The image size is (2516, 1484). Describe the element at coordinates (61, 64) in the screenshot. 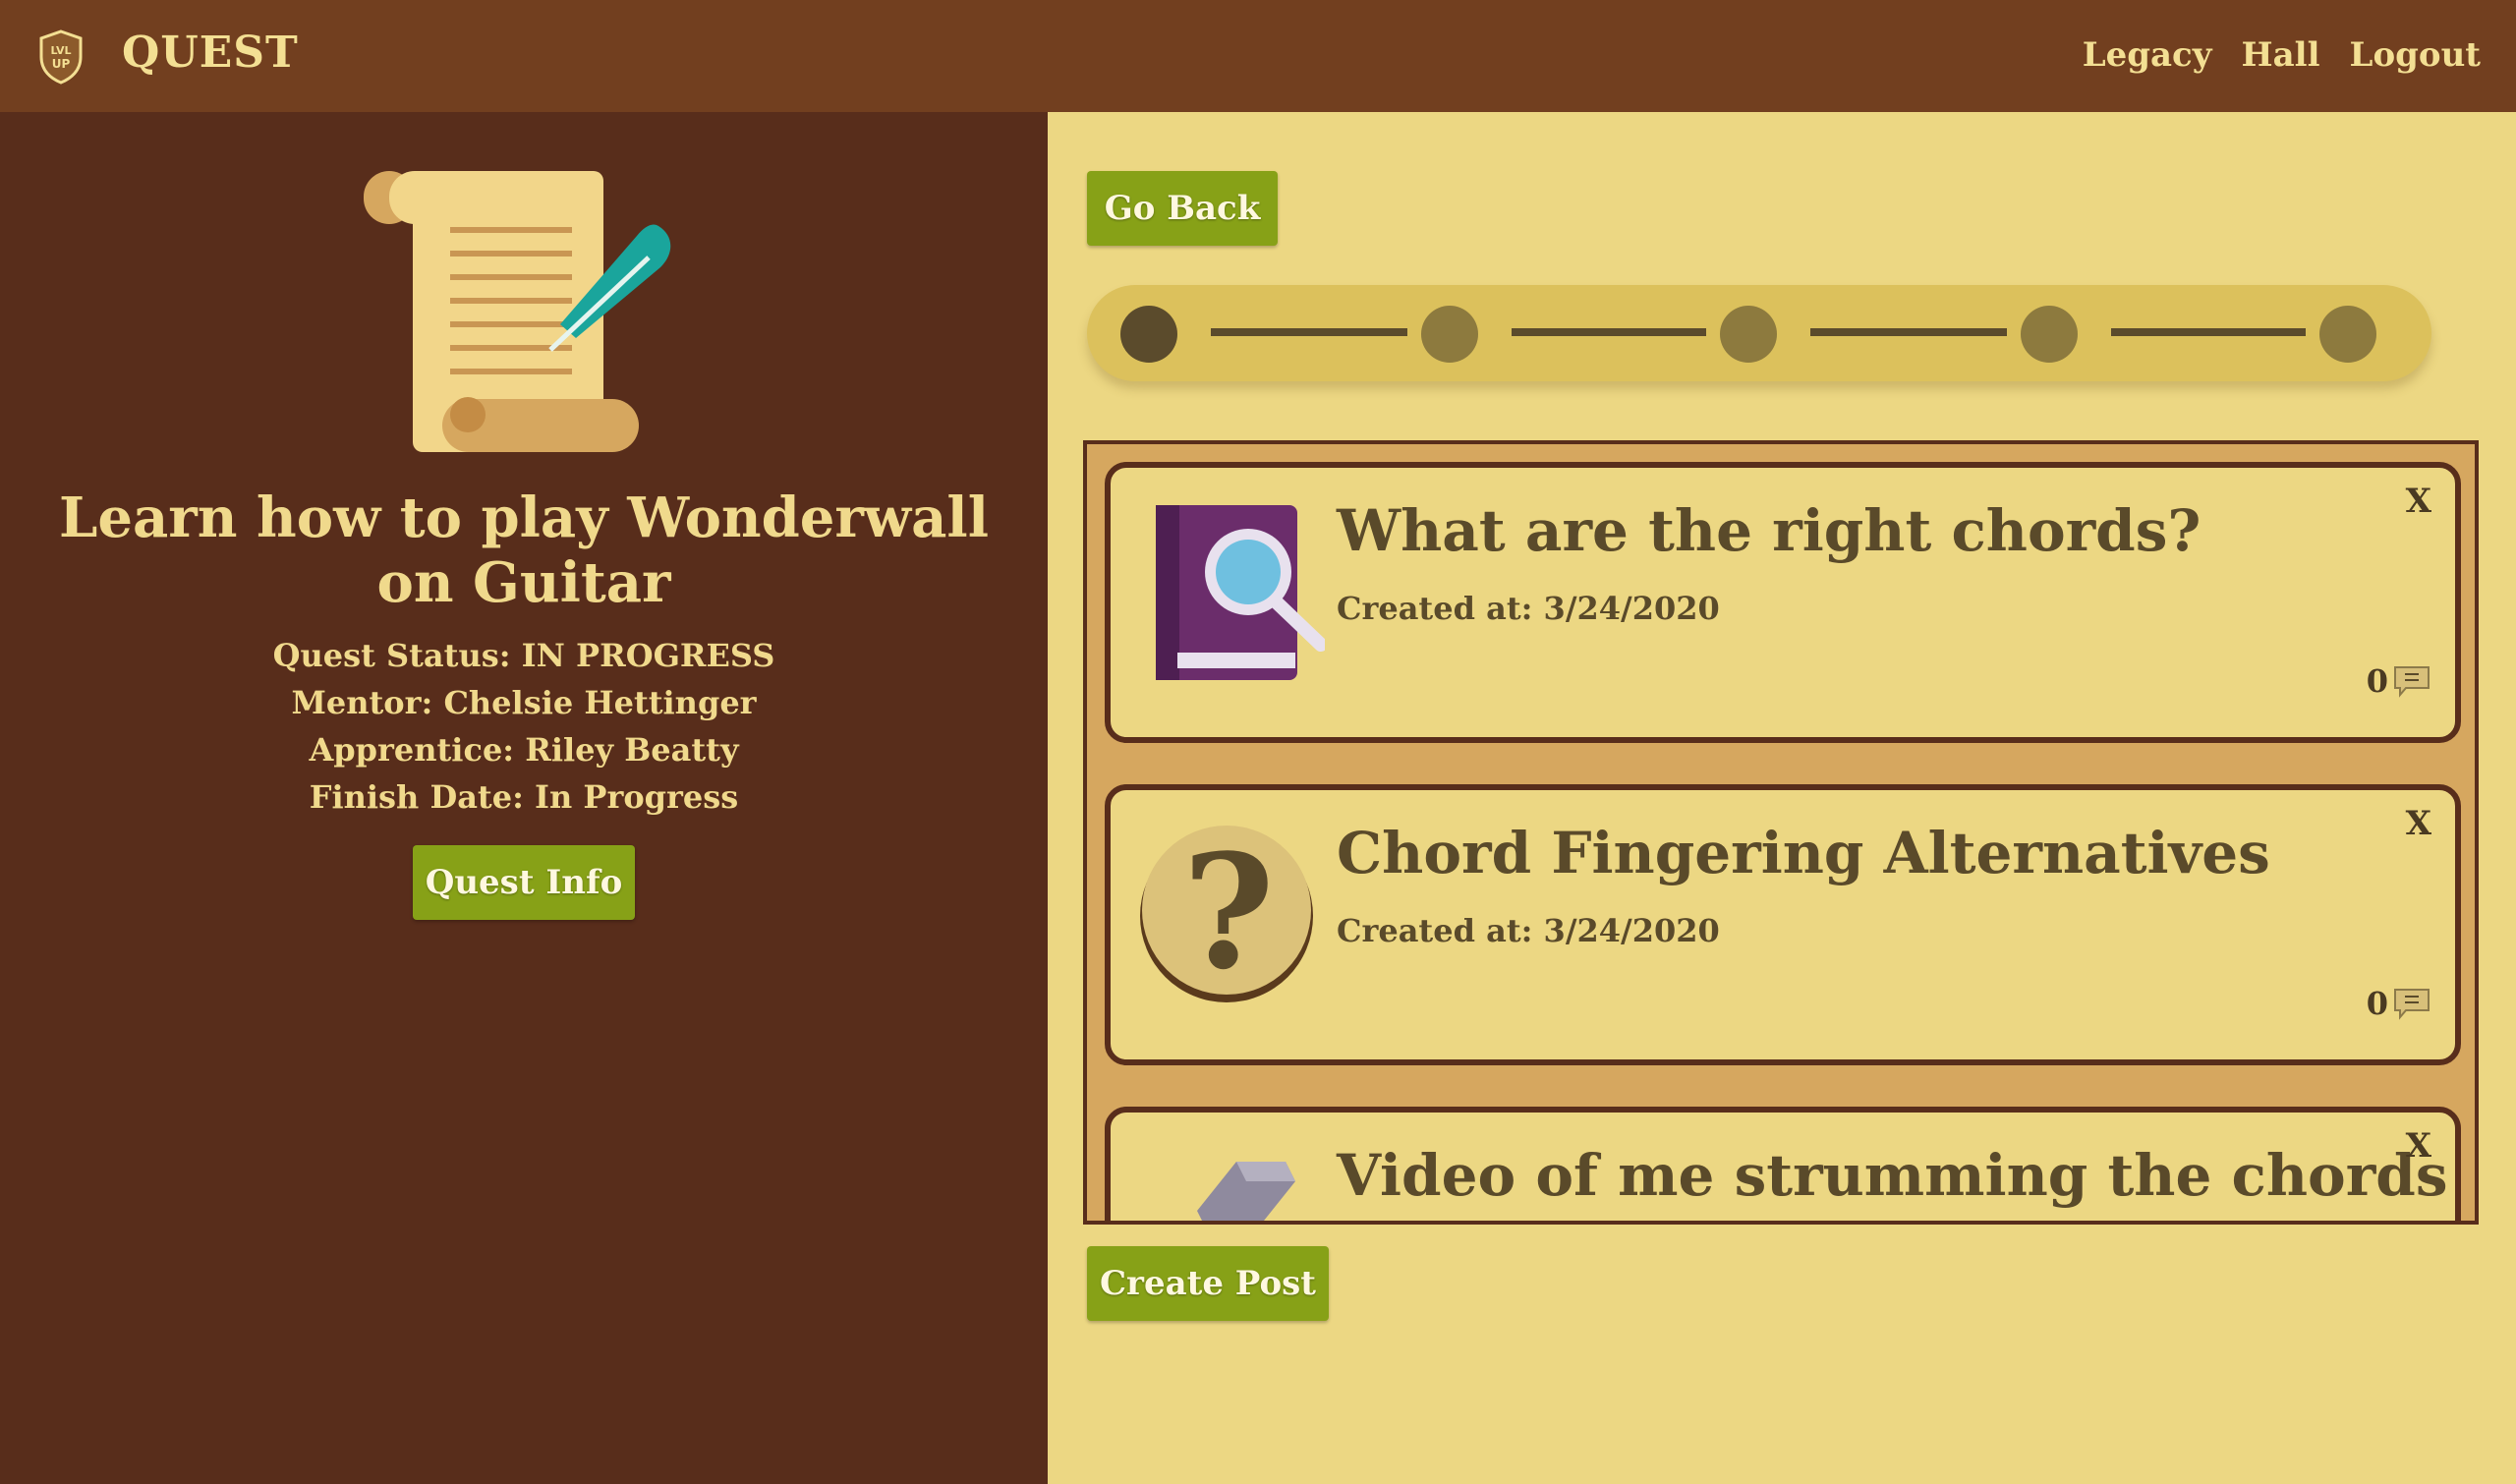

I see `svg-text: UP` at that location.